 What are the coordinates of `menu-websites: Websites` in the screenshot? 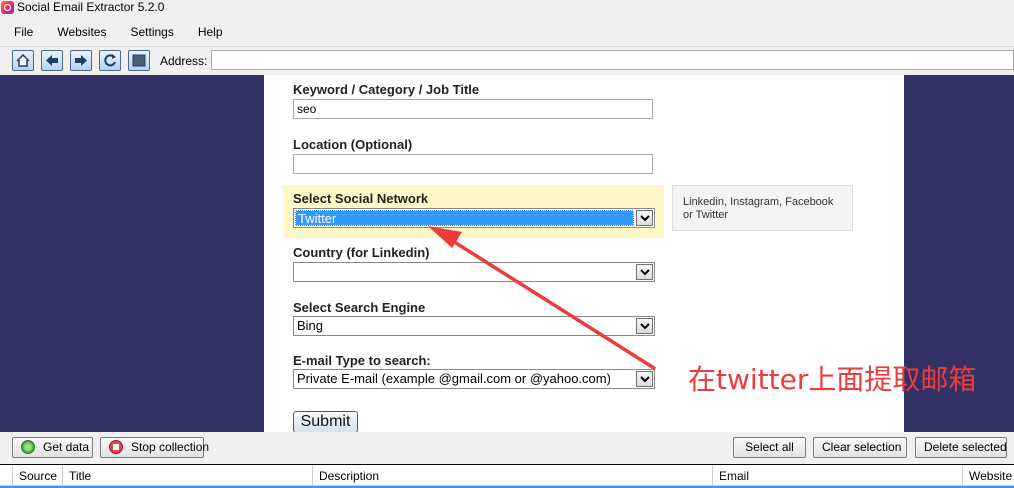 It's located at (79, 32).